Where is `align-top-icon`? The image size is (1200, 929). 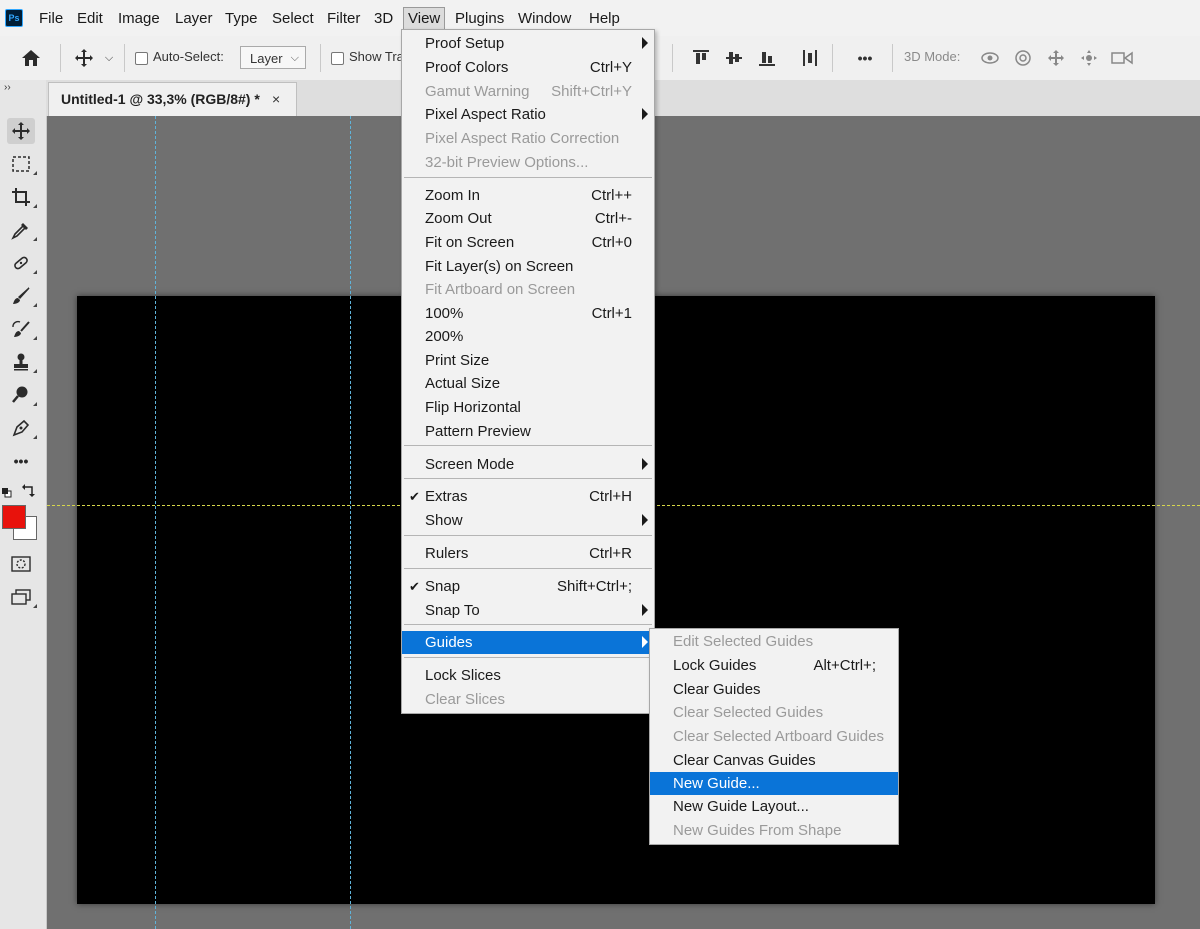 align-top-icon is located at coordinates (701, 58).